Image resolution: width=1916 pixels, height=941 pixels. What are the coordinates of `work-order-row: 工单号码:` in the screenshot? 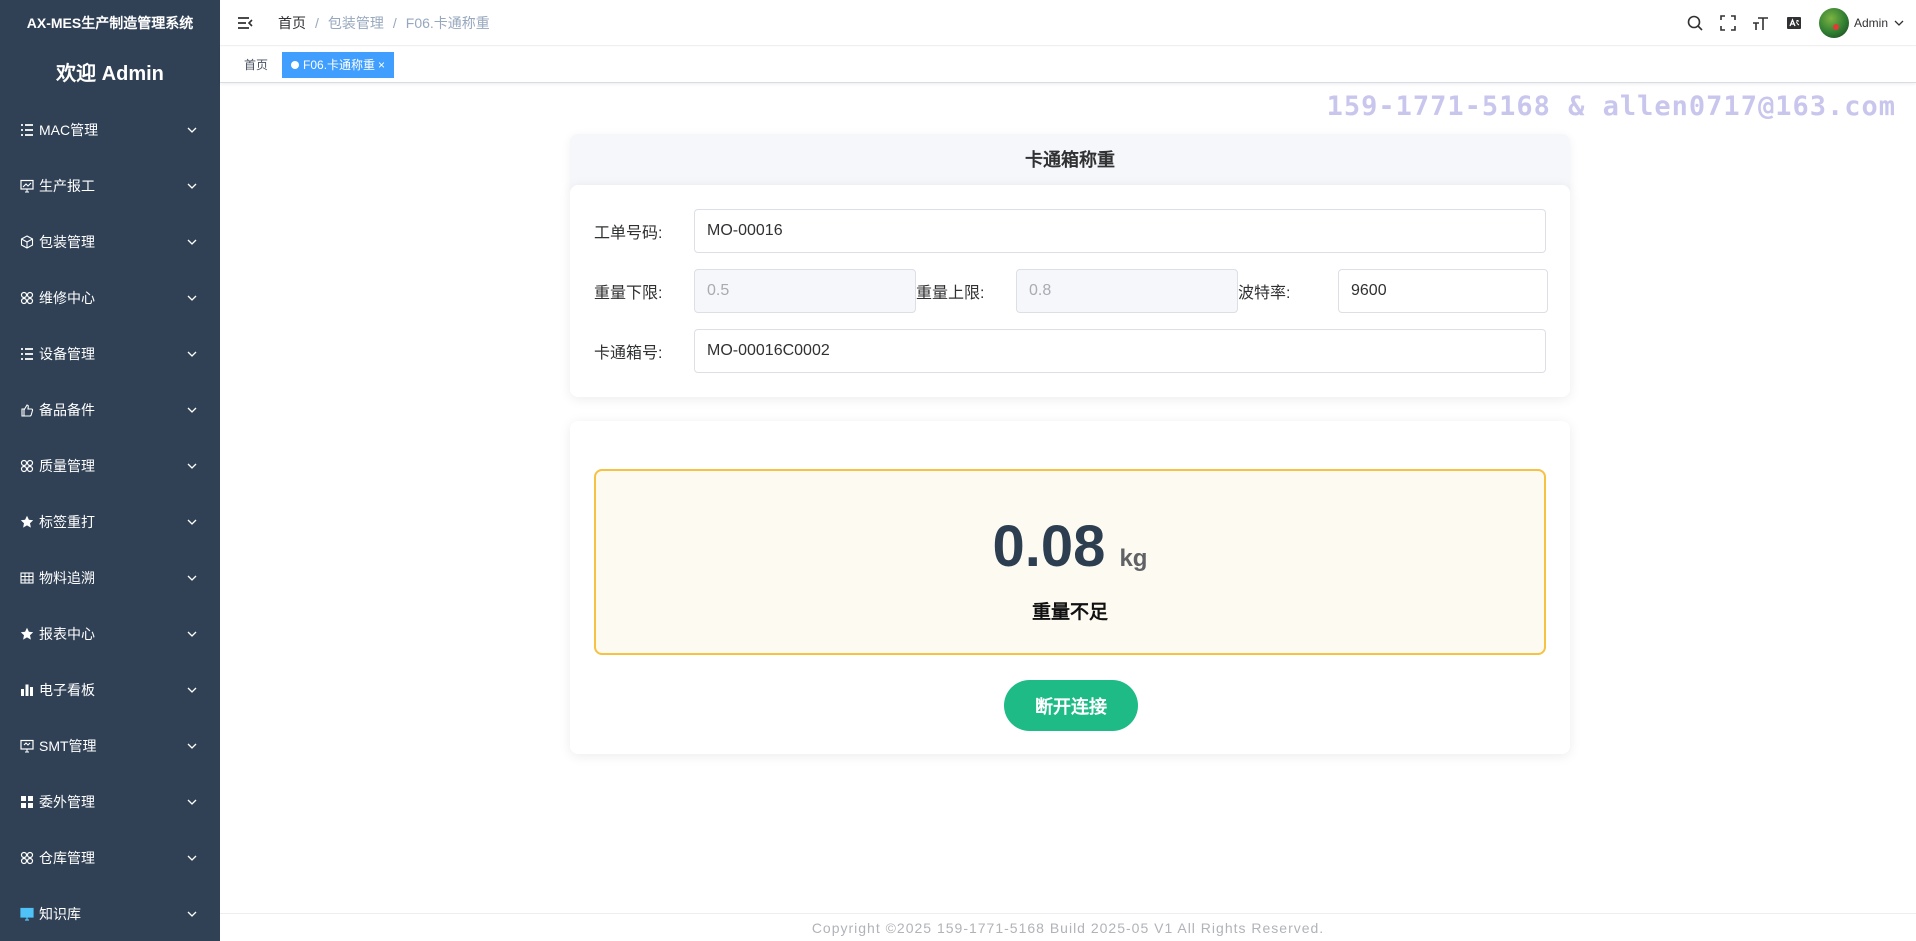 It's located at (1070, 231).